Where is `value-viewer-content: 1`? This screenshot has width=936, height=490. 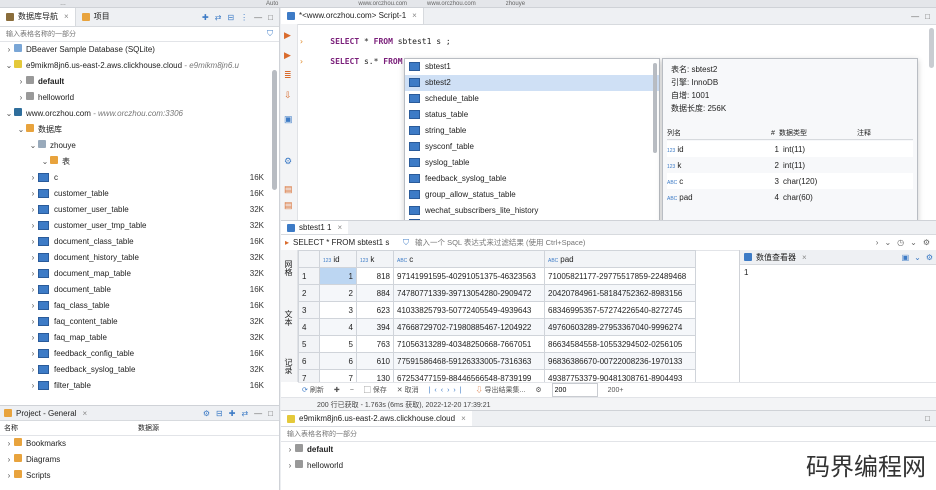
value-viewer-content: 1 is located at coordinates (838, 272).